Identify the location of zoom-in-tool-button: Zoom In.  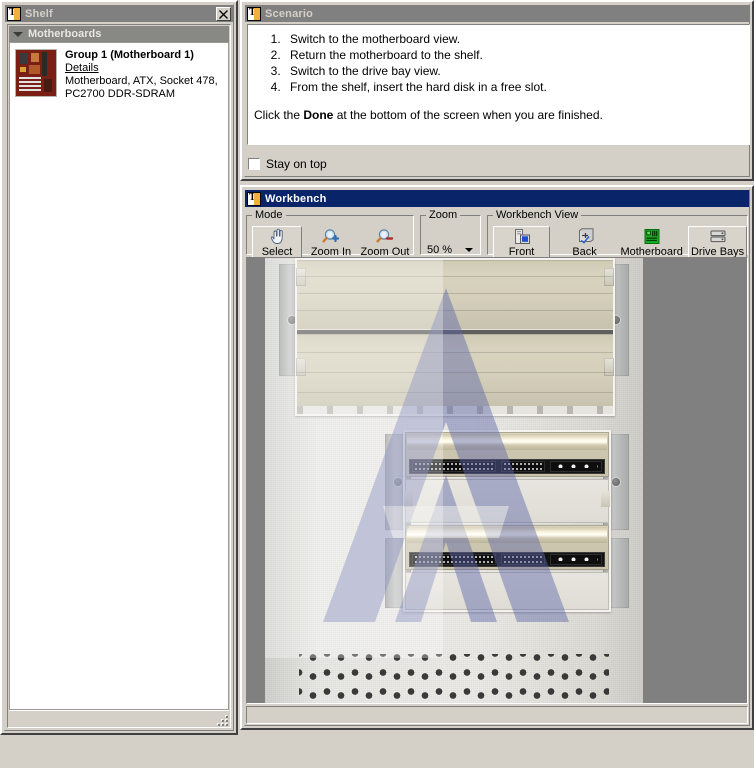
(331, 243).